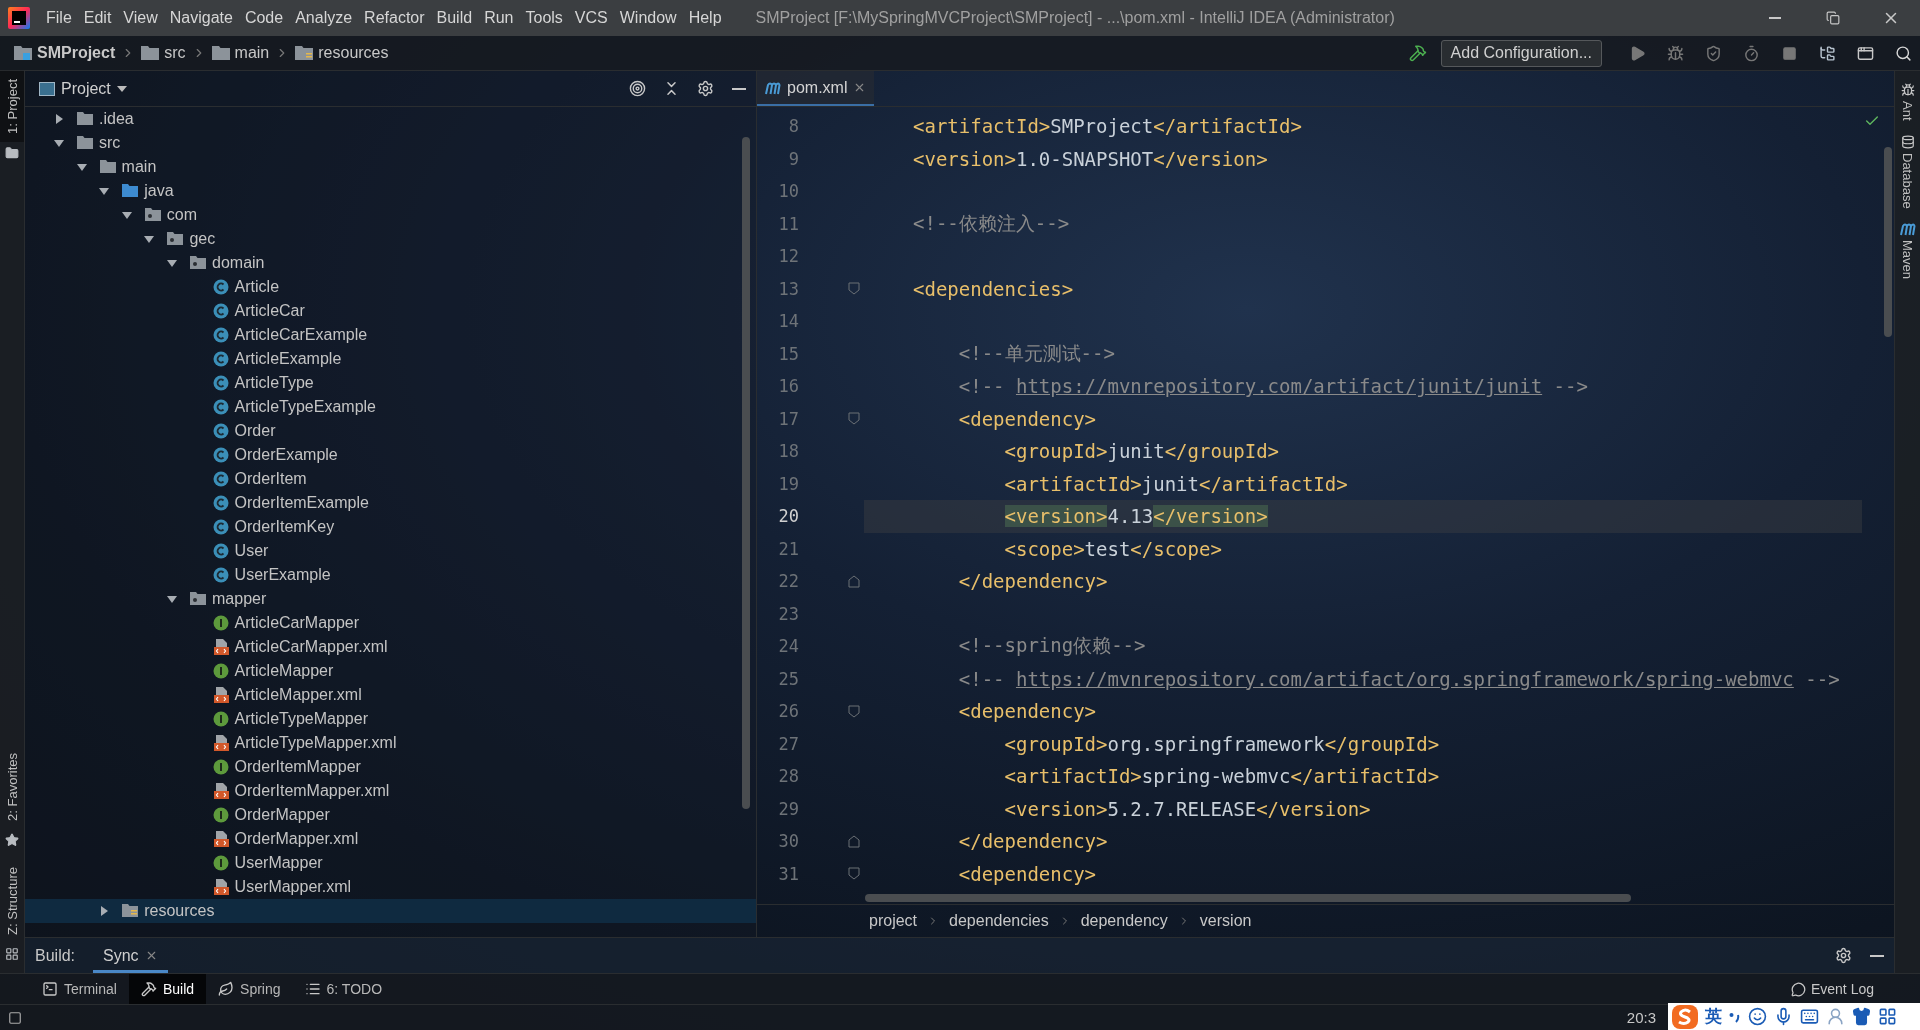 The height and width of the screenshot is (1030, 1920). Describe the element at coordinates (648, 18) in the screenshot. I see `menu-item: Window` at that location.